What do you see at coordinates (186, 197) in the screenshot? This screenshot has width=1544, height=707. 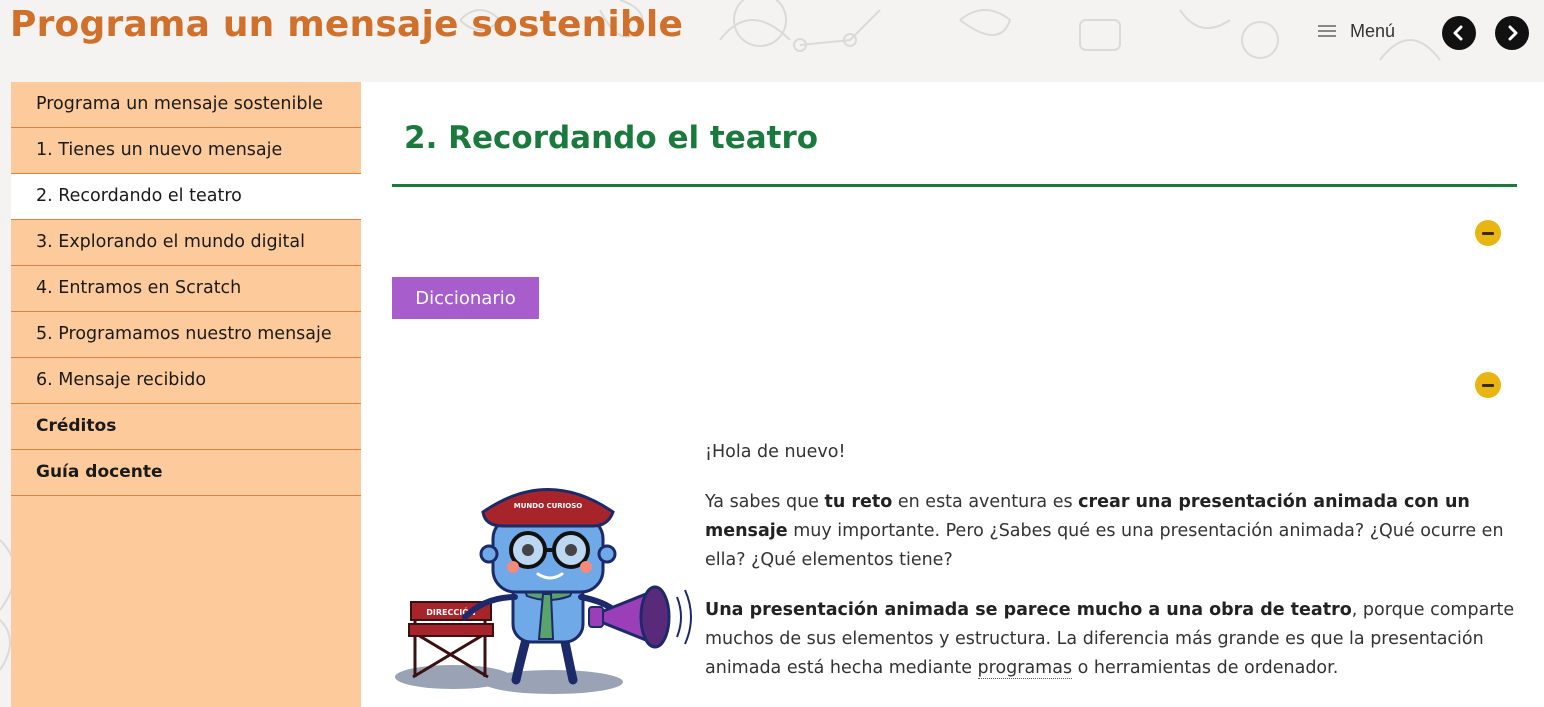 I see `sidebar-item-2-active: 2. Recordando el teatro` at bounding box center [186, 197].